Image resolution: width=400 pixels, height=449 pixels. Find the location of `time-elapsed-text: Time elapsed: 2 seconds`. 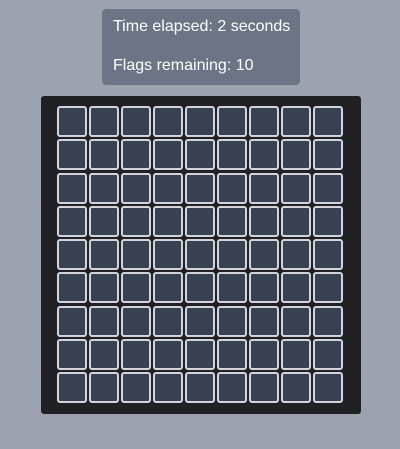

time-elapsed-text: Time elapsed: 2 seconds is located at coordinates (202, 26).